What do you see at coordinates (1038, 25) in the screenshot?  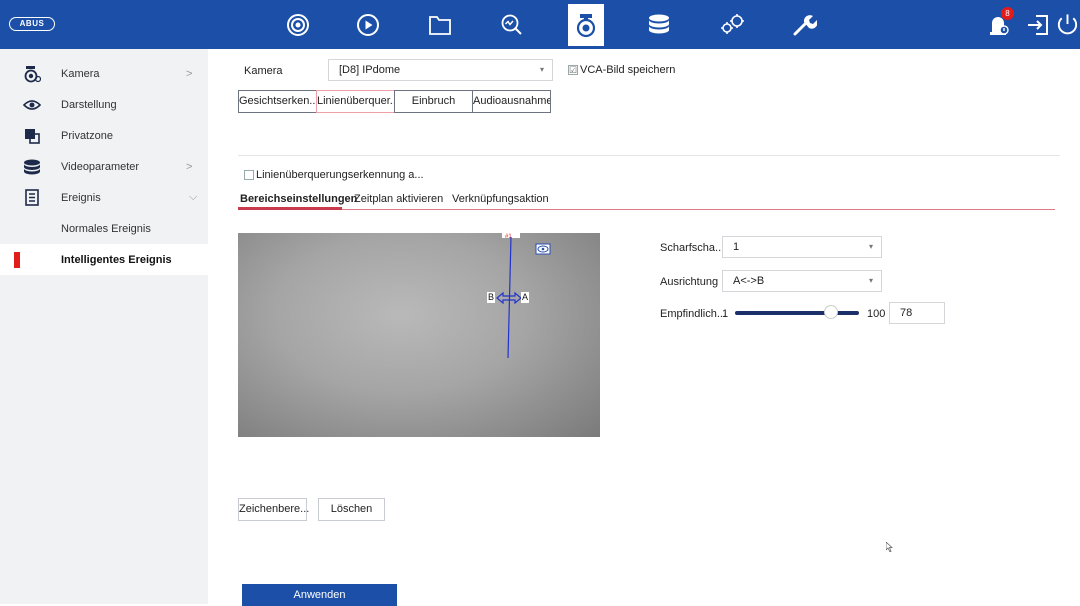 I see `logout-icon` at bounding box center [1038, 25].